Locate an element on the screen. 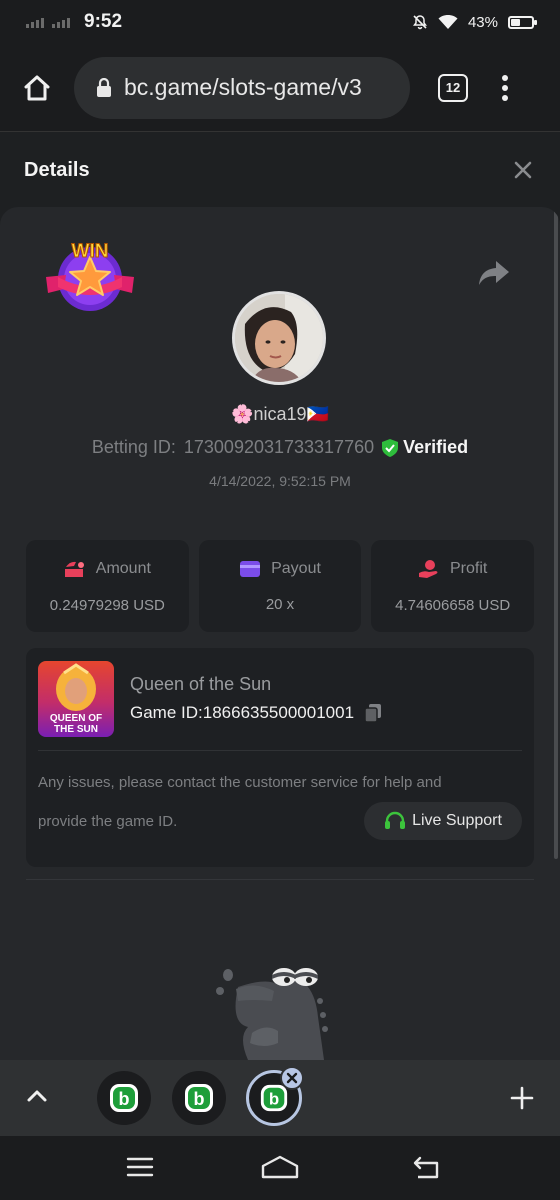 Image resolution: width=560 pixels, height=1200 pixels. stat-value-payout: 20 x is located at coordinates (280, 604).